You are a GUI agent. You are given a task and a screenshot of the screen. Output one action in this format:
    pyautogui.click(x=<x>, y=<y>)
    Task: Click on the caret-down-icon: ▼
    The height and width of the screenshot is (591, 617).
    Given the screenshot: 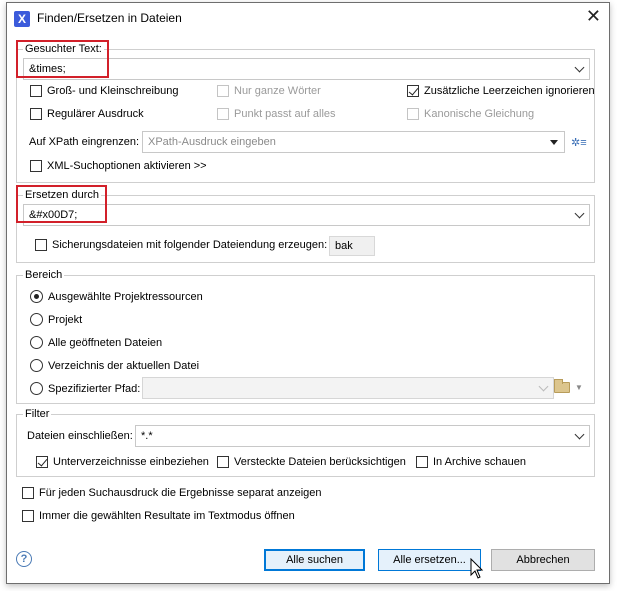 What is the action you would take?
    pyautogui.click(x=579, y=387)
    